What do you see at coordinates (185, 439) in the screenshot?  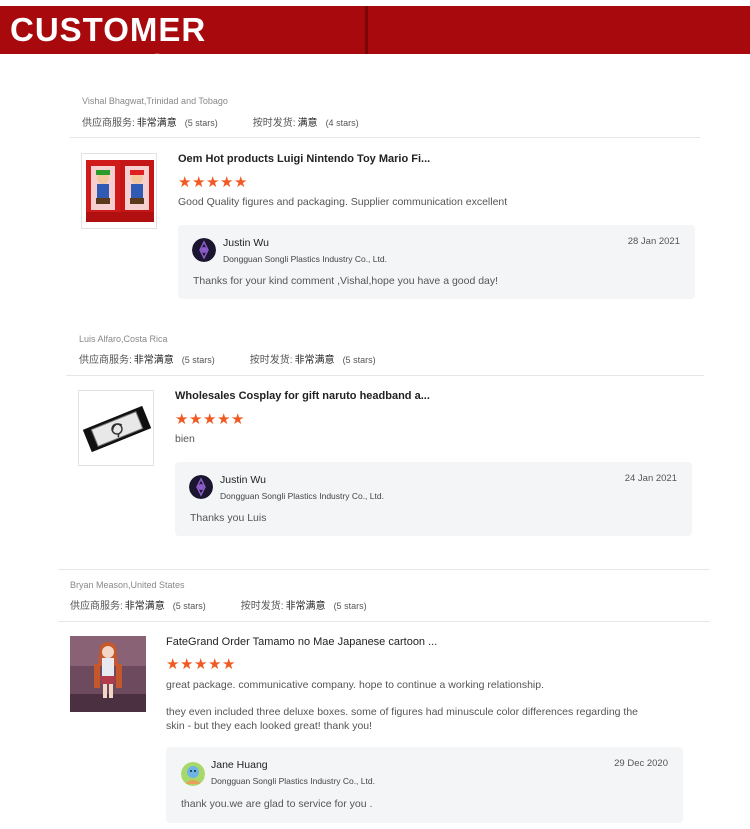 I see `review-comment: bien` at bounding box center [185, 439].